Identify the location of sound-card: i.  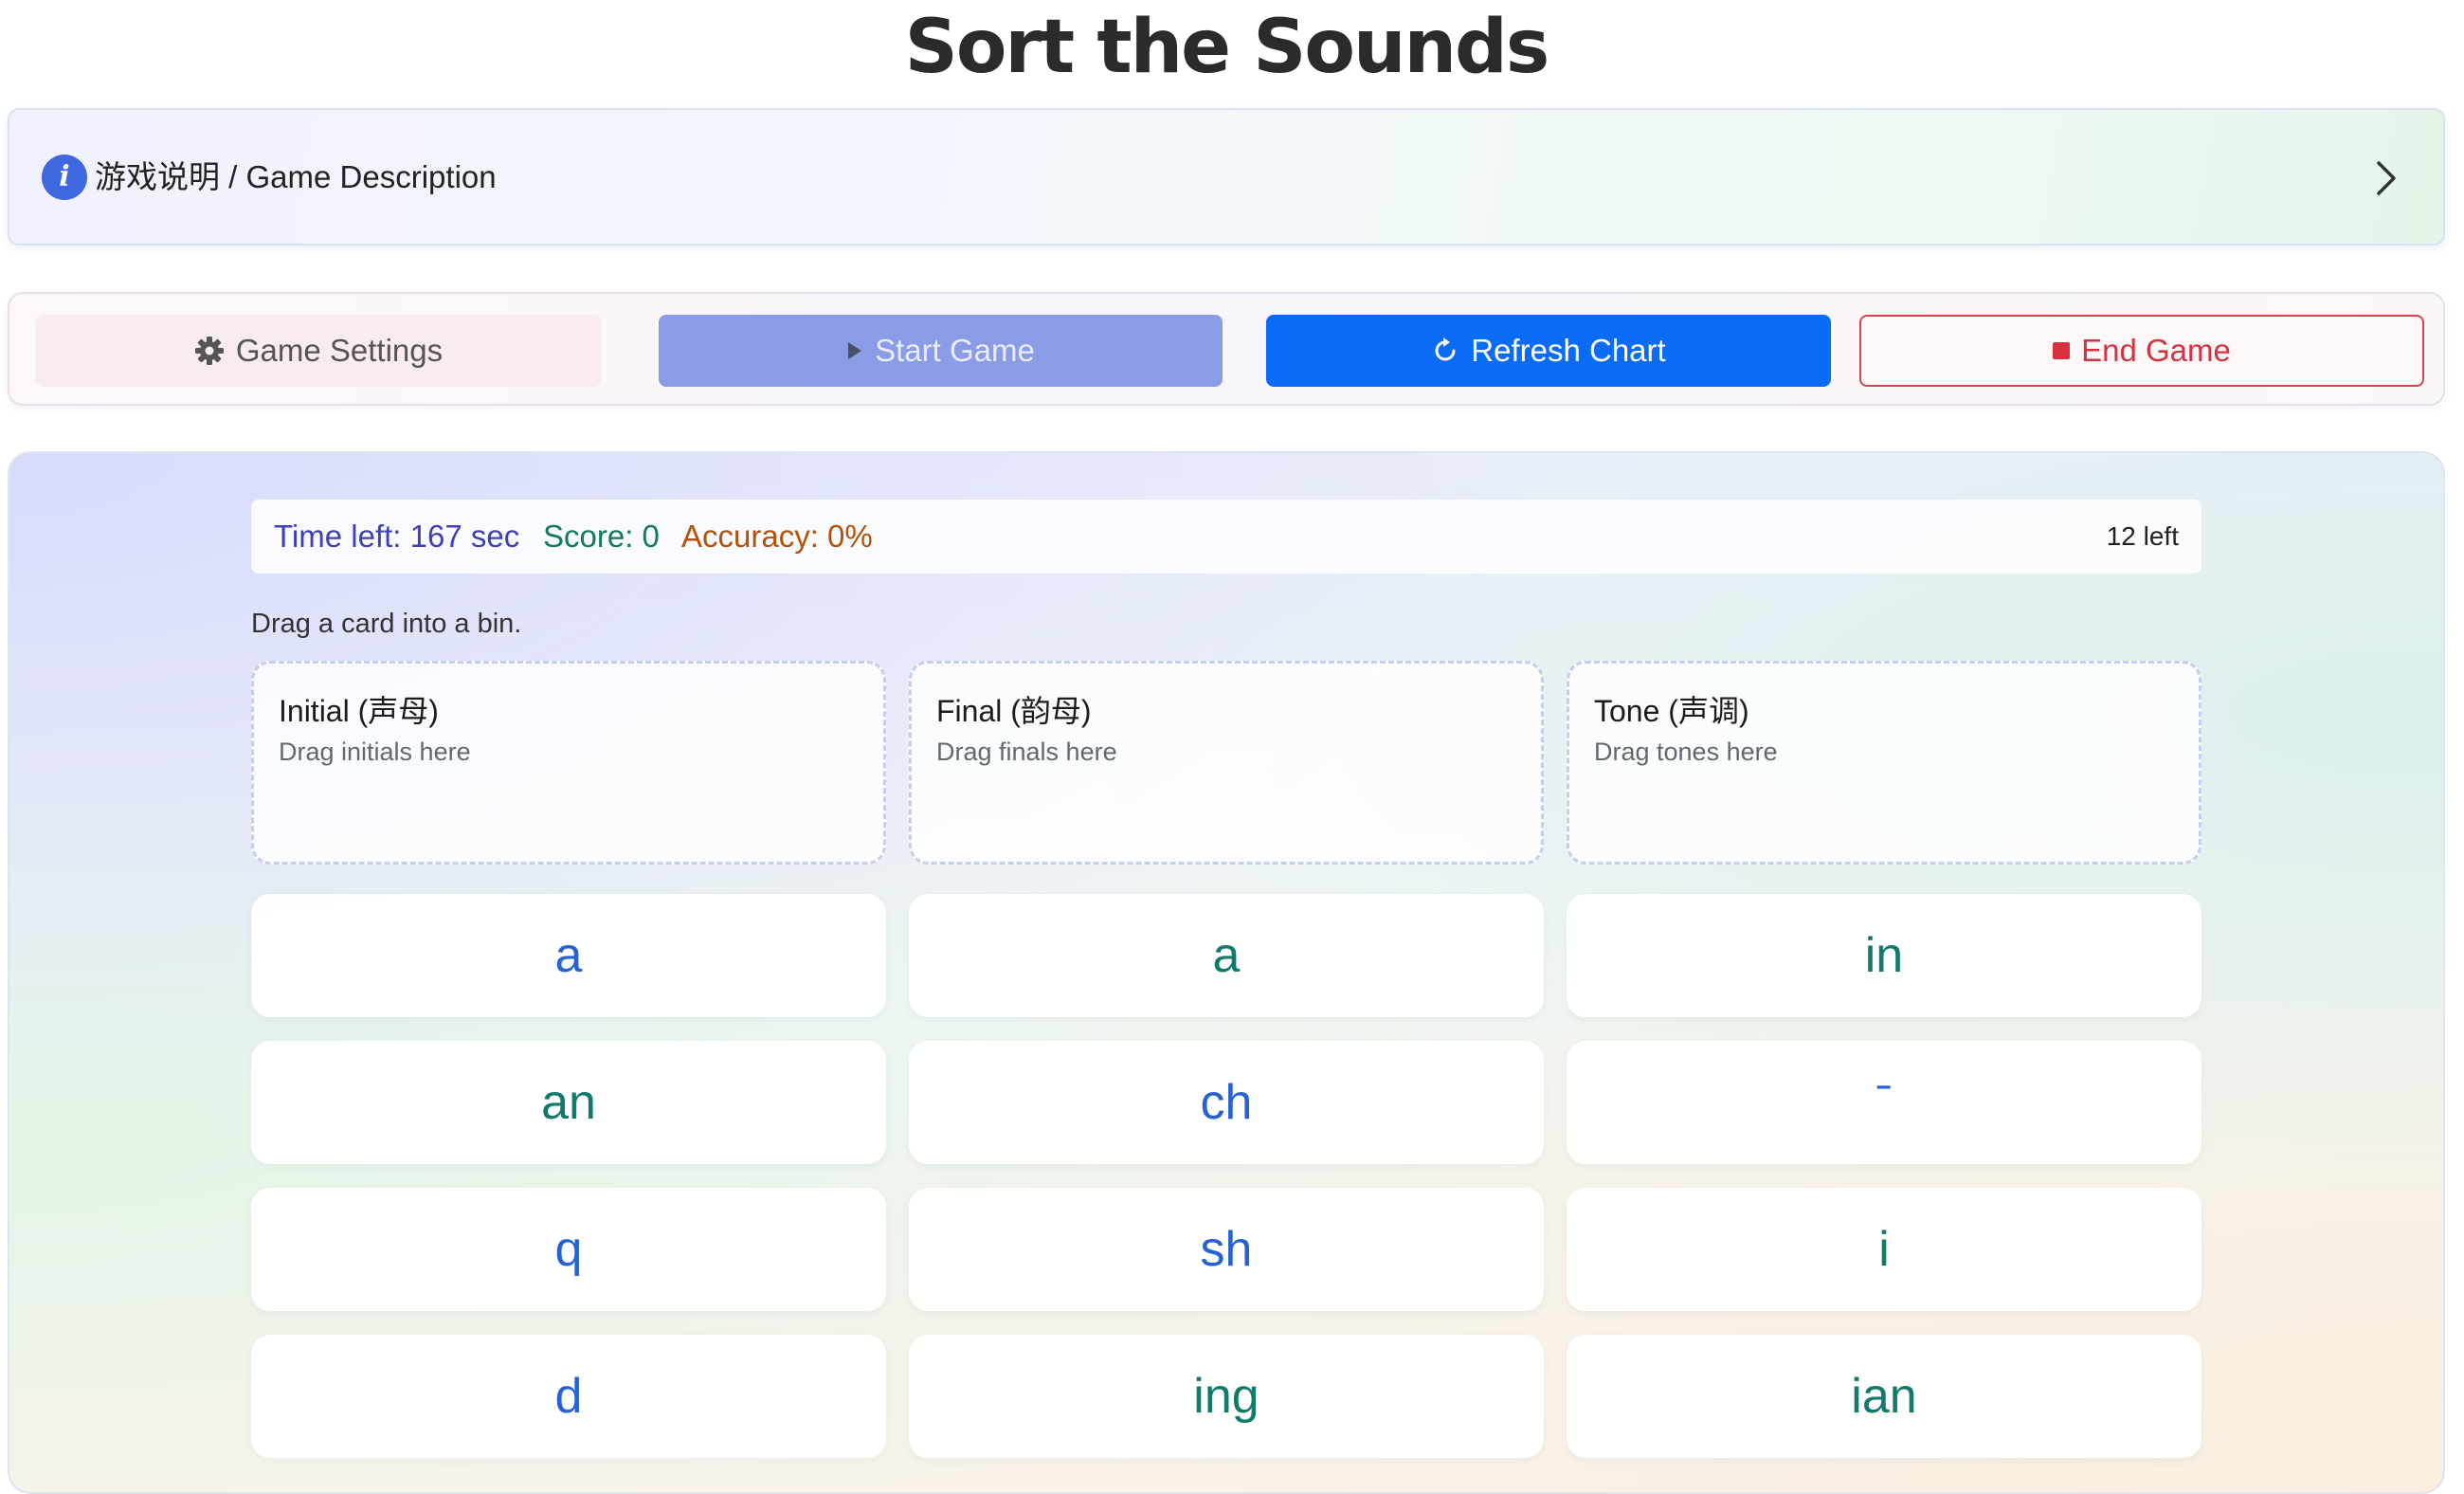
(1884, 1249).